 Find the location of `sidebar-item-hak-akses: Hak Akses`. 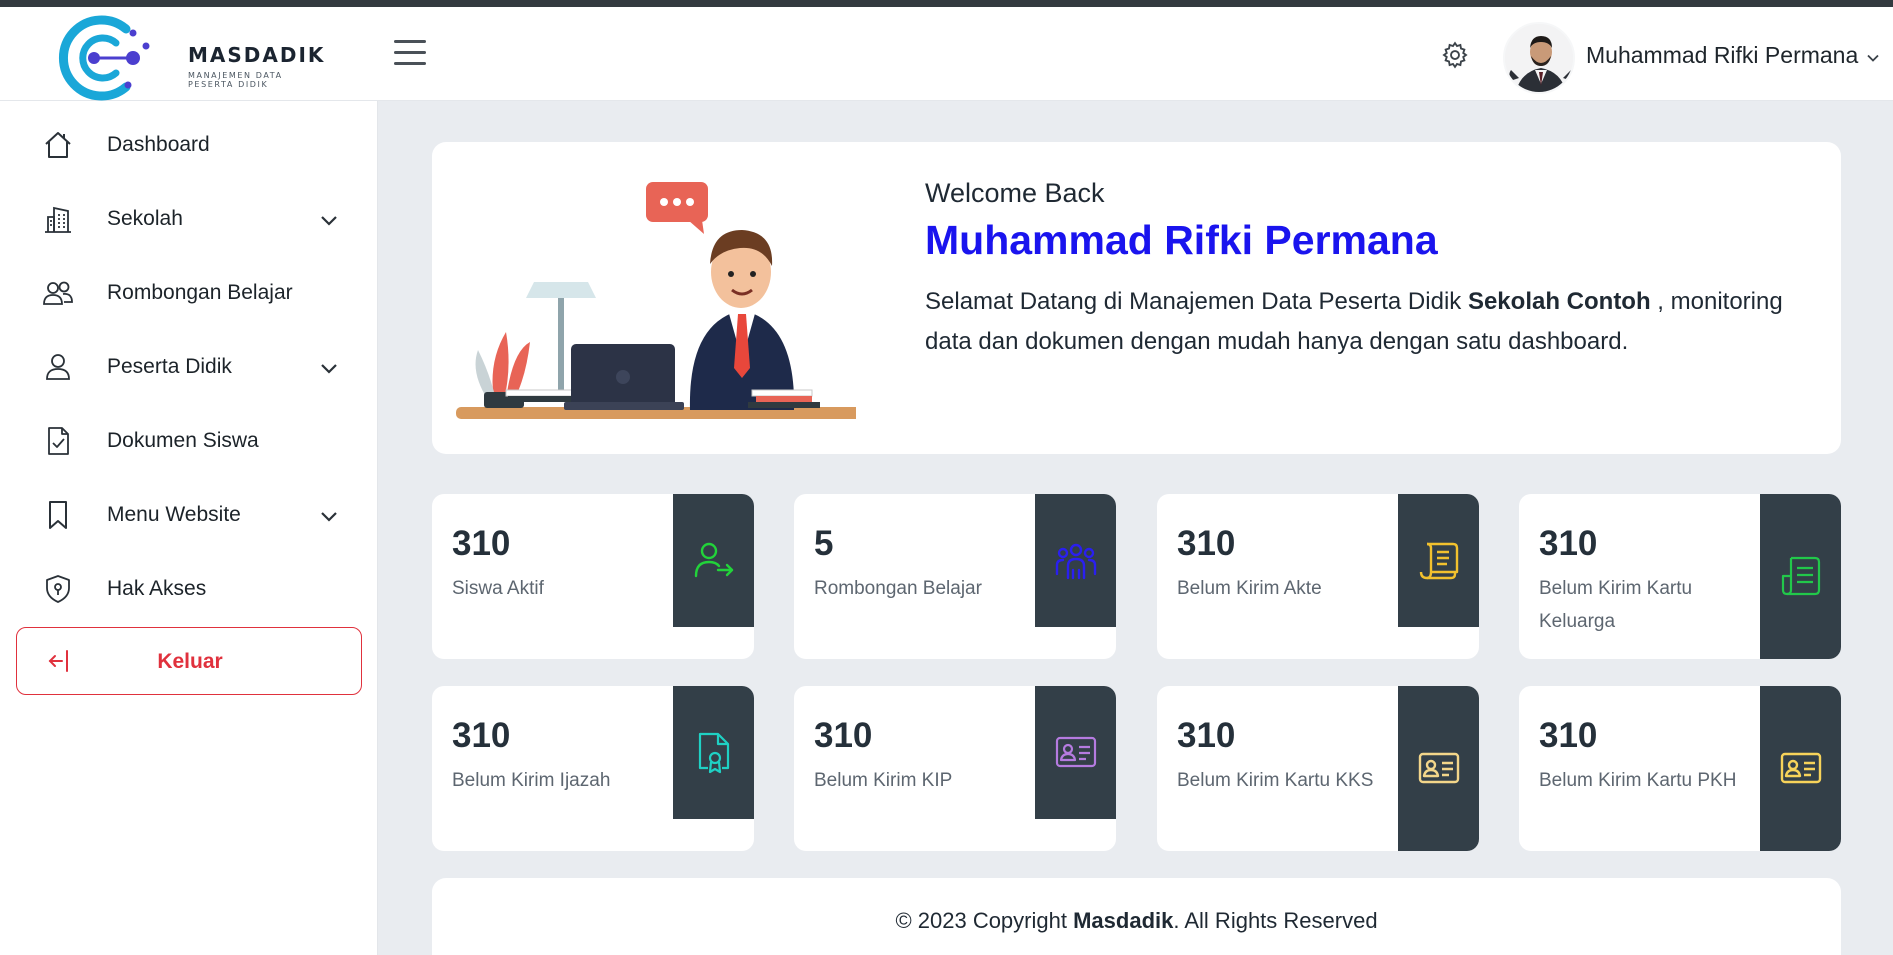

sidebar-item-hak-akses: Hak Akses is located at coordinates (189, 589).